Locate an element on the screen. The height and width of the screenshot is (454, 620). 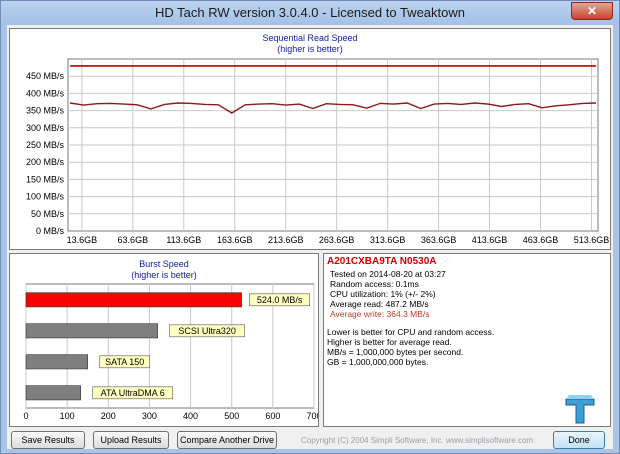
x-tick-label: 313.6GB is located at coordinates (388, 240).